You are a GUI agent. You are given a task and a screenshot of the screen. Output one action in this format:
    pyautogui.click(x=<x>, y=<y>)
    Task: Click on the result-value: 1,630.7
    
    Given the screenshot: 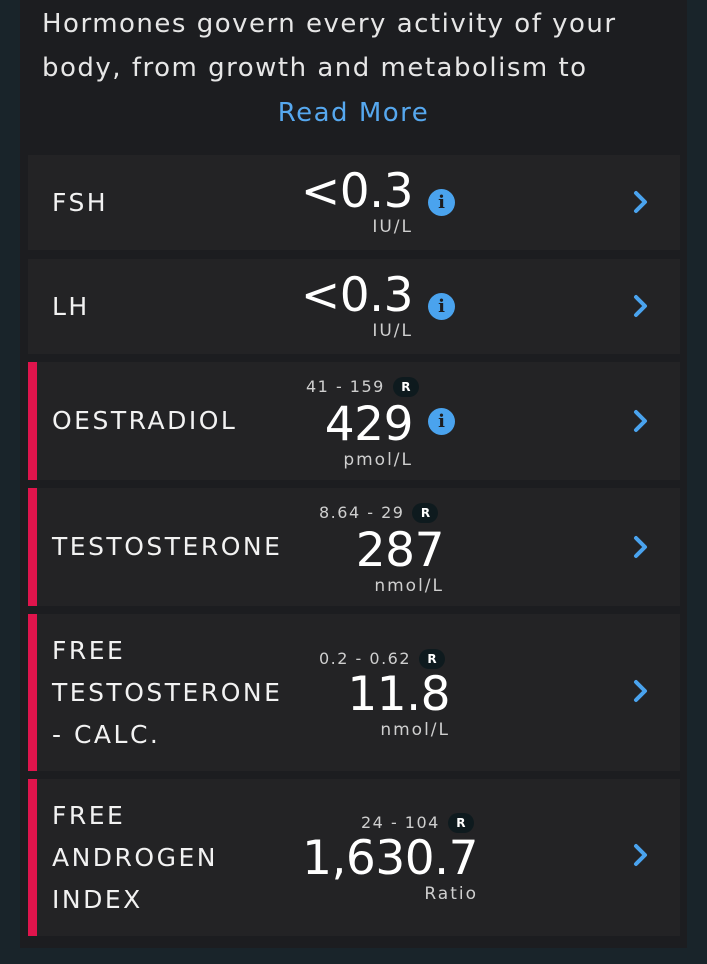 What is the action you would take?
    pyautogui.click(x=390, y=858)
    